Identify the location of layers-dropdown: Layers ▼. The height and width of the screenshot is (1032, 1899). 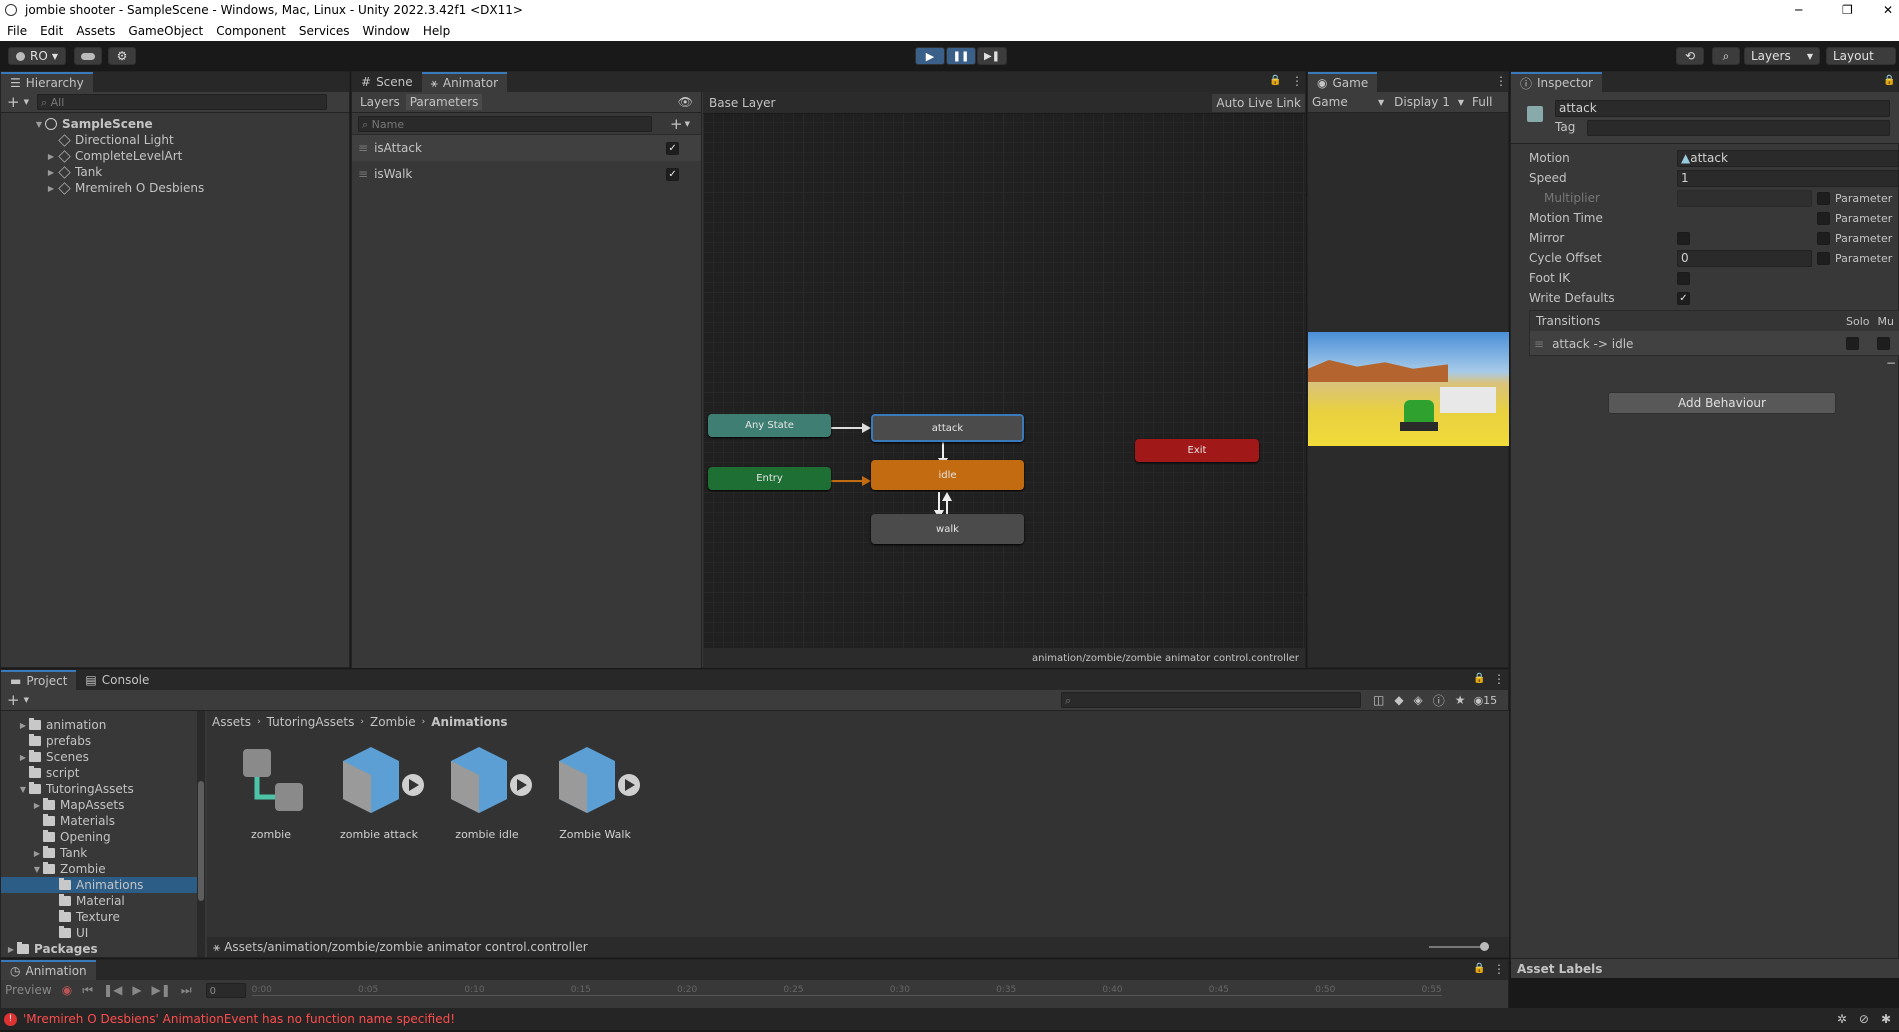
(1782, 56).